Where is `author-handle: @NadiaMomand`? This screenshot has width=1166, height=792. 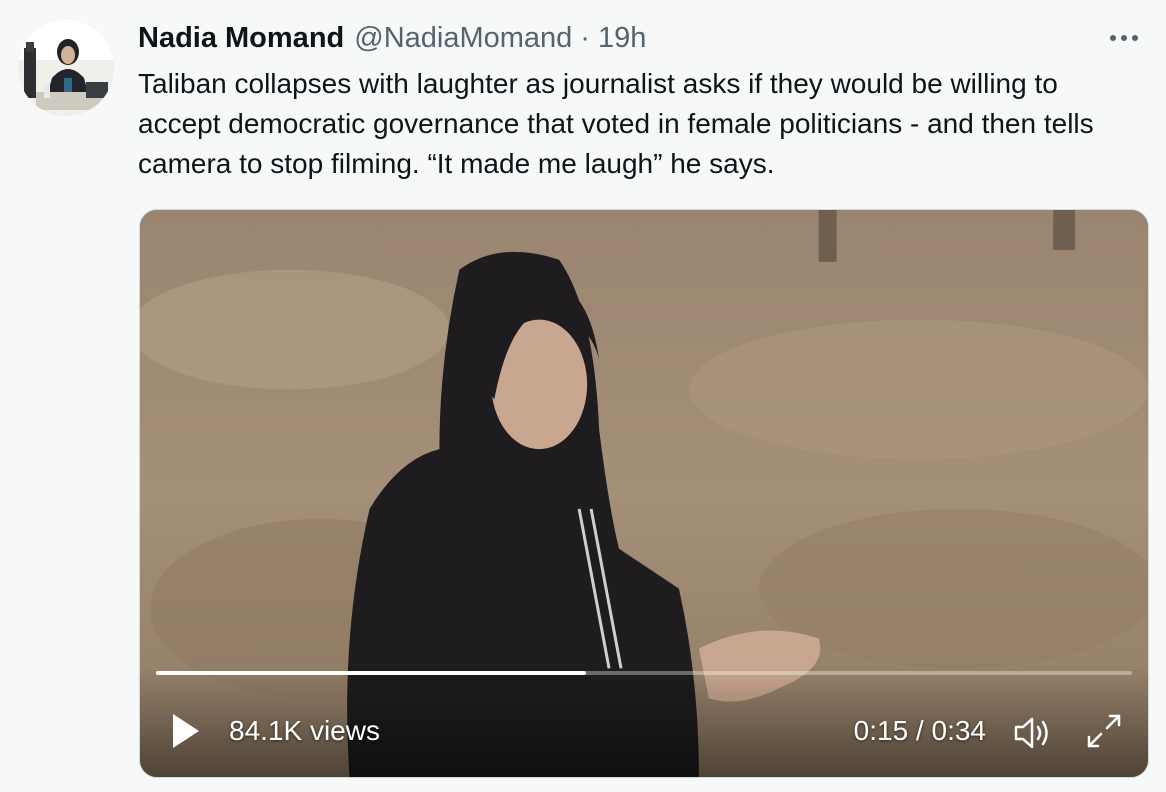 author-handle: @NadiaMomand is located at coordinates (463, 38).